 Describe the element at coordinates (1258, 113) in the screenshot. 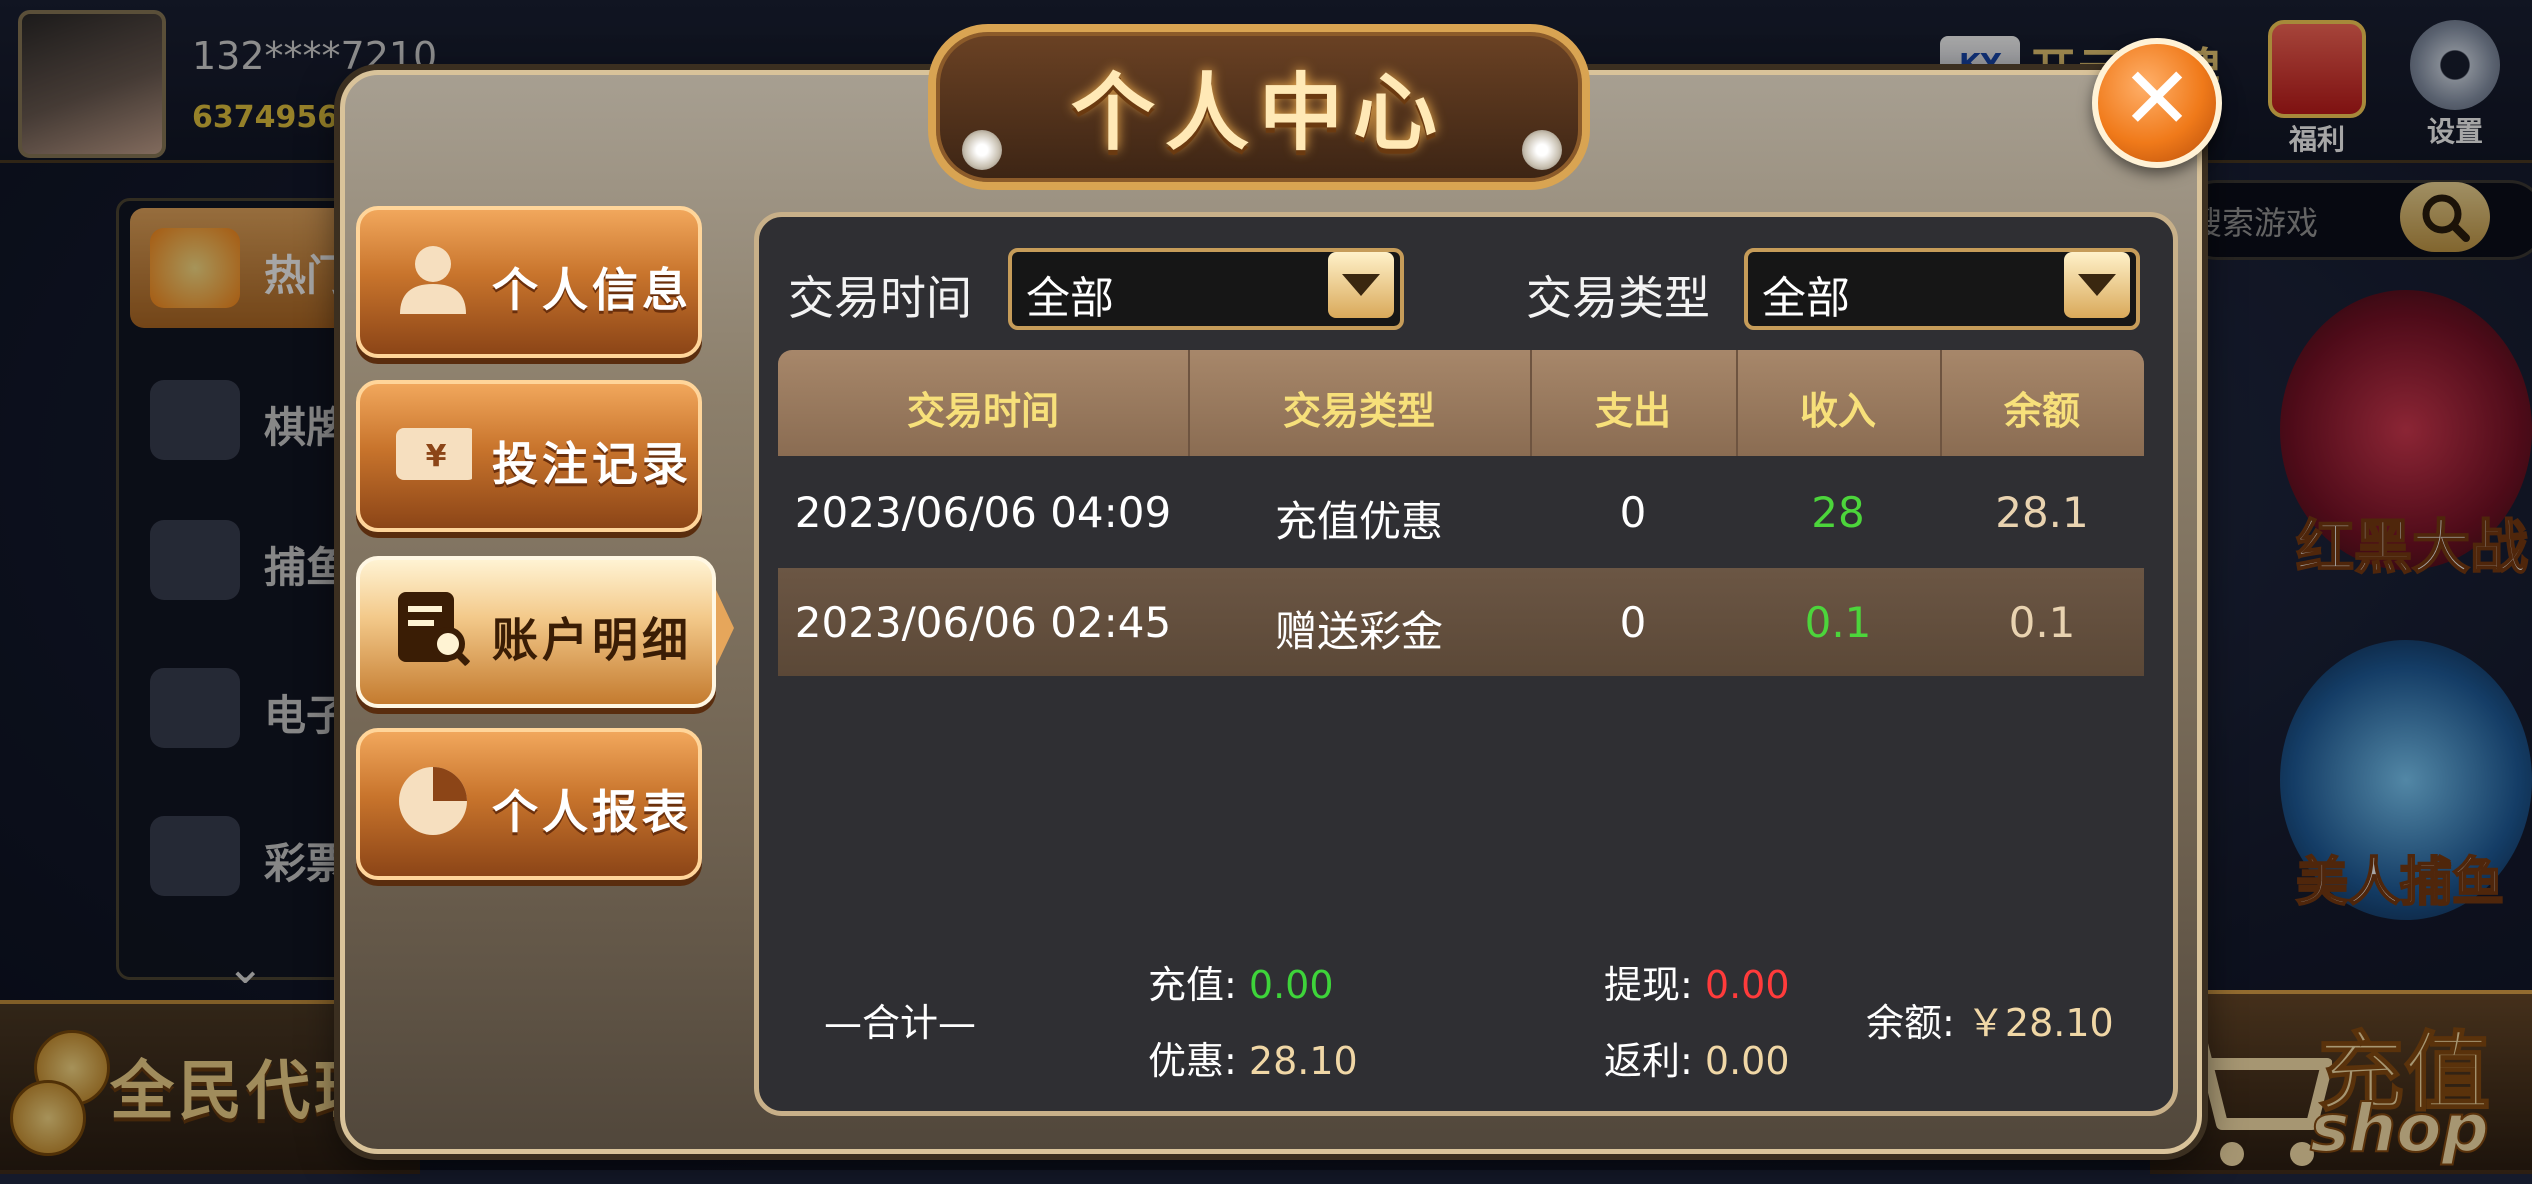

I see `dialog-title: 个人中心` at that location.